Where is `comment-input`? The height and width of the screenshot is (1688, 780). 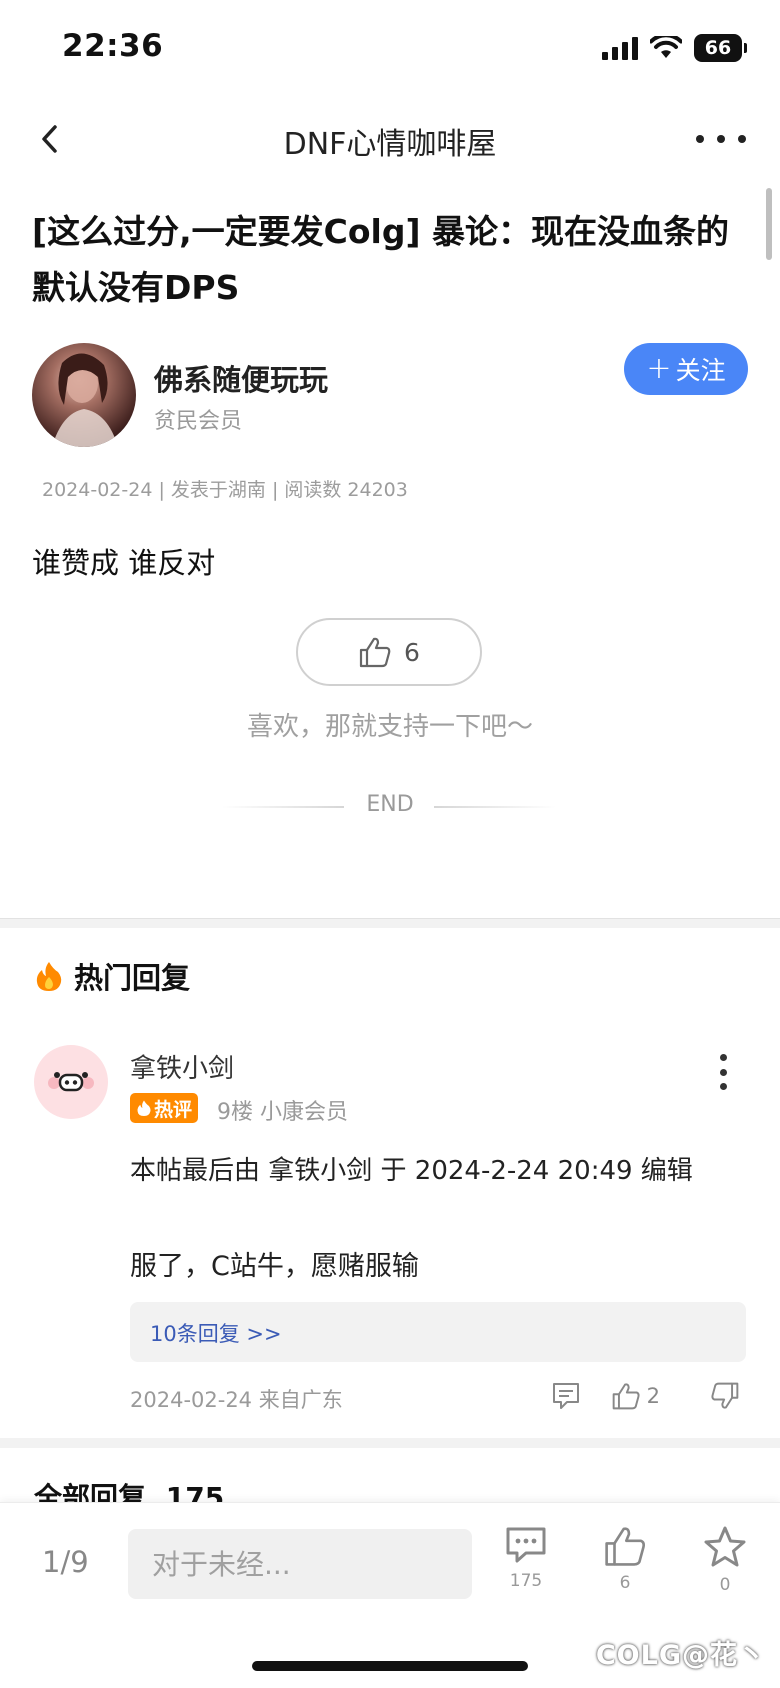
comment-input is located at coordinates (300, 1564).